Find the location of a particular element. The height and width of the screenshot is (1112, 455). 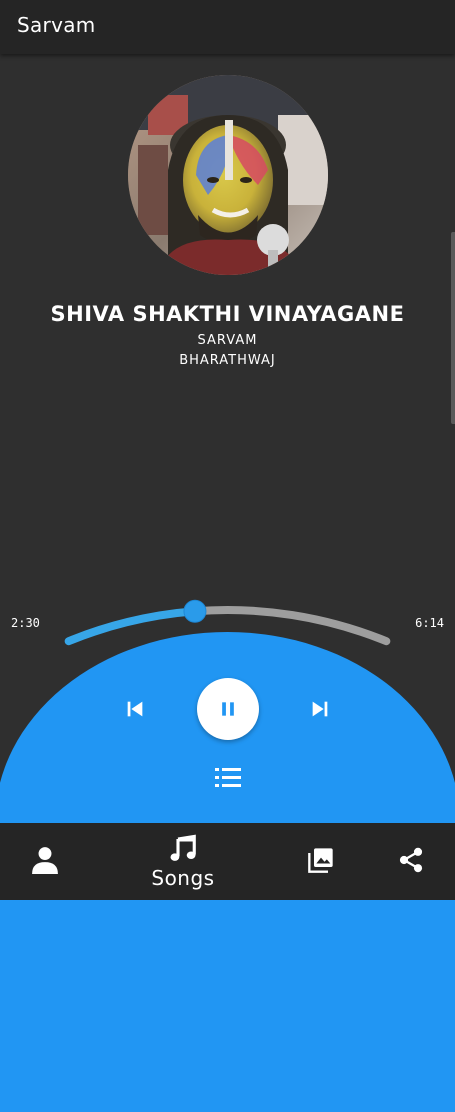

queue-list-icon is located at coordinates (228, 777).